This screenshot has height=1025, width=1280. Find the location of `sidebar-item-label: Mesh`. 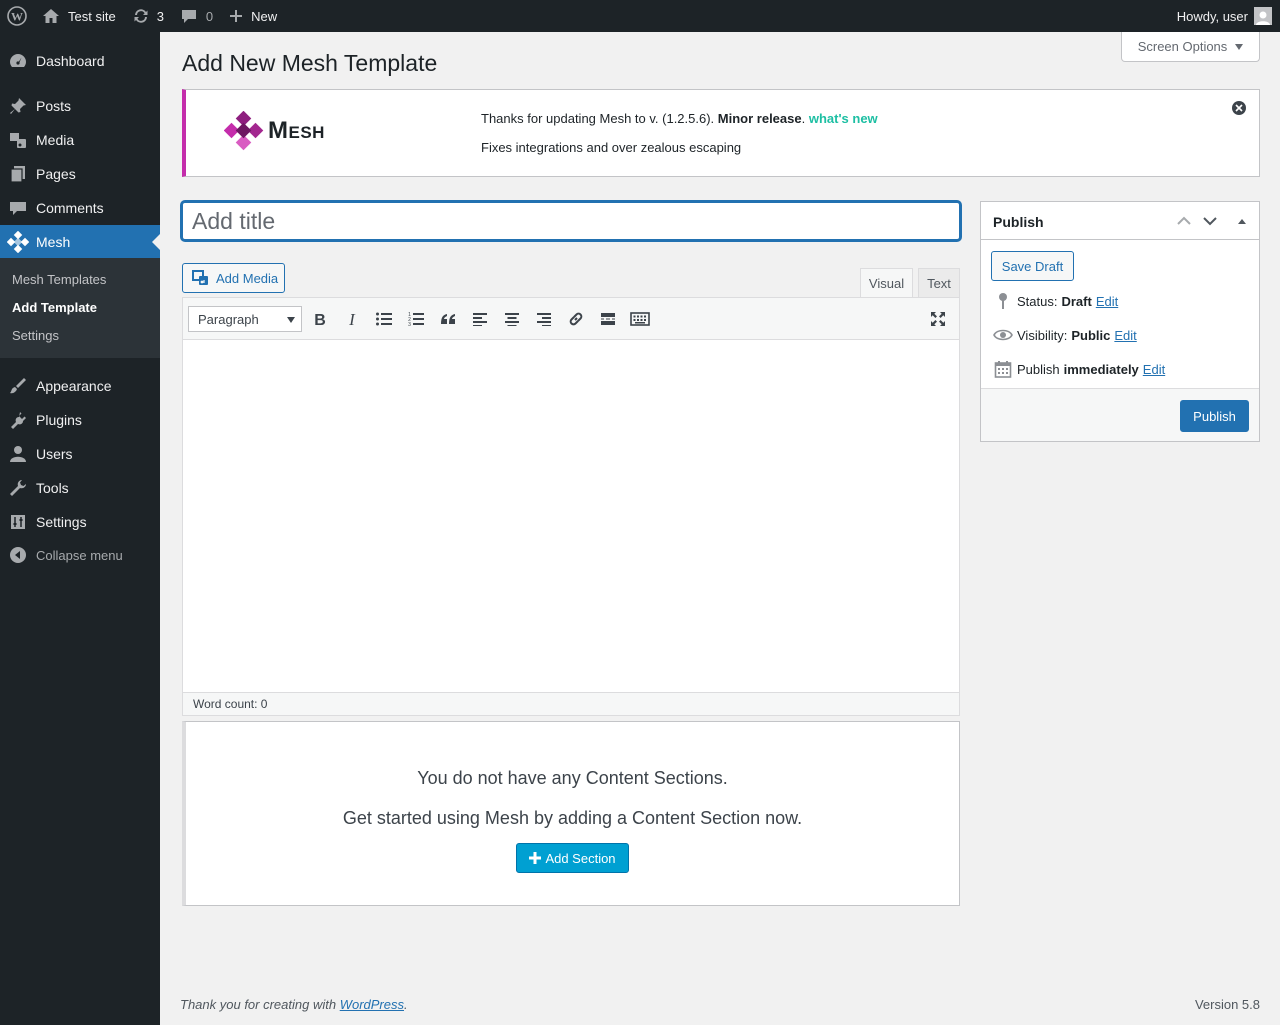

sidebar-item-label: Mesh is located at coordinates (53, 242).